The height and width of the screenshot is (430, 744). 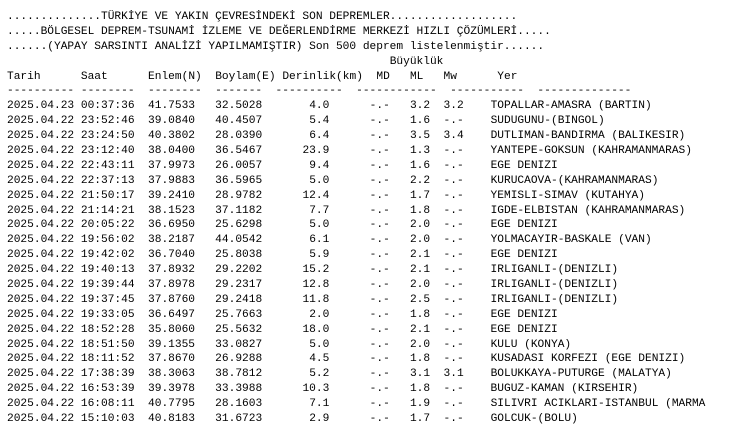 I want to click on col-location: Yer, so click(x=507, y=76).